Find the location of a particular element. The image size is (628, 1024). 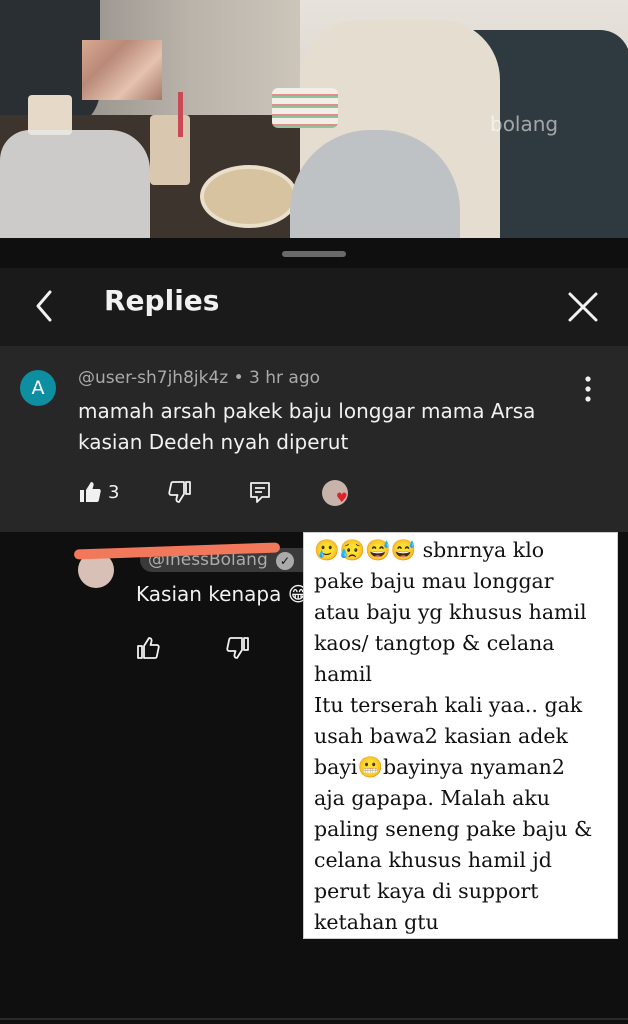

video-boba-cup is located at coordinates (170, 150).